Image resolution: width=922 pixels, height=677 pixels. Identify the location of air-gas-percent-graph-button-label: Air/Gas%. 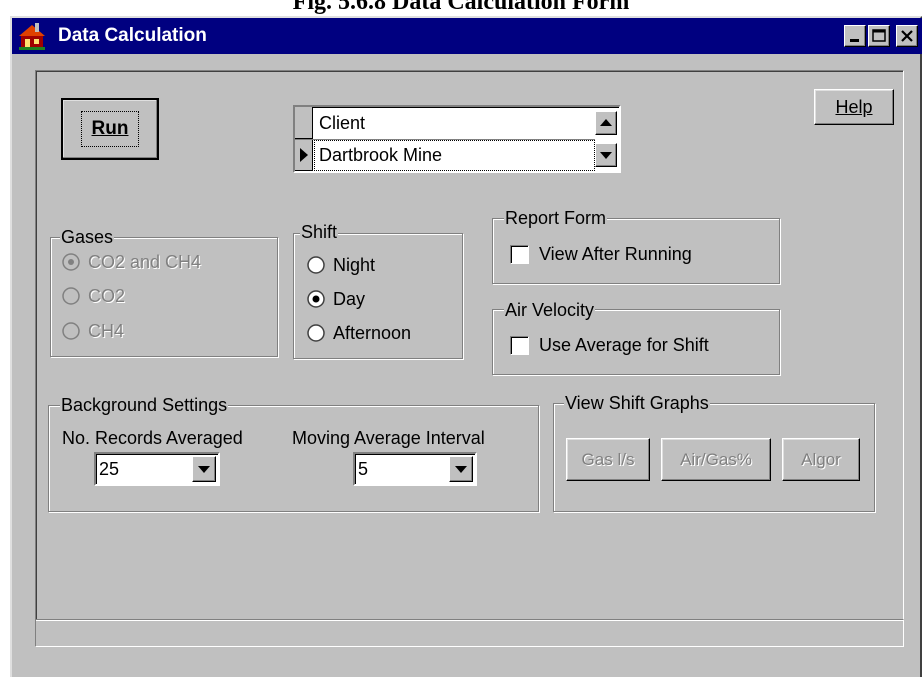
(716, 459).